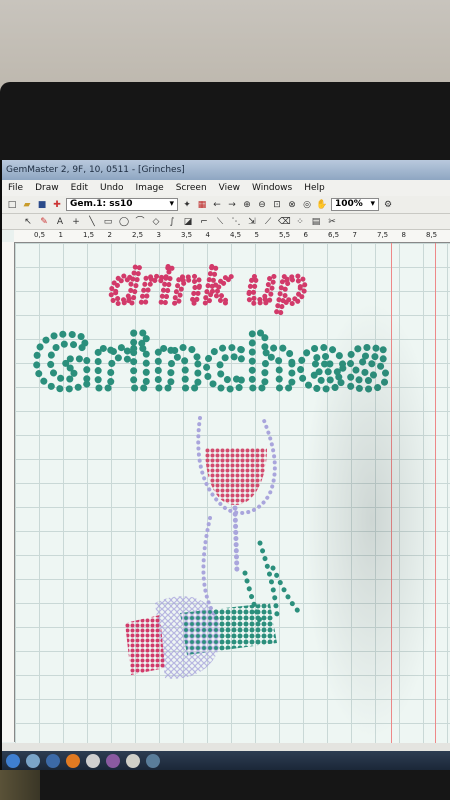  I want to click on text-icon: A, so click(60, 222).